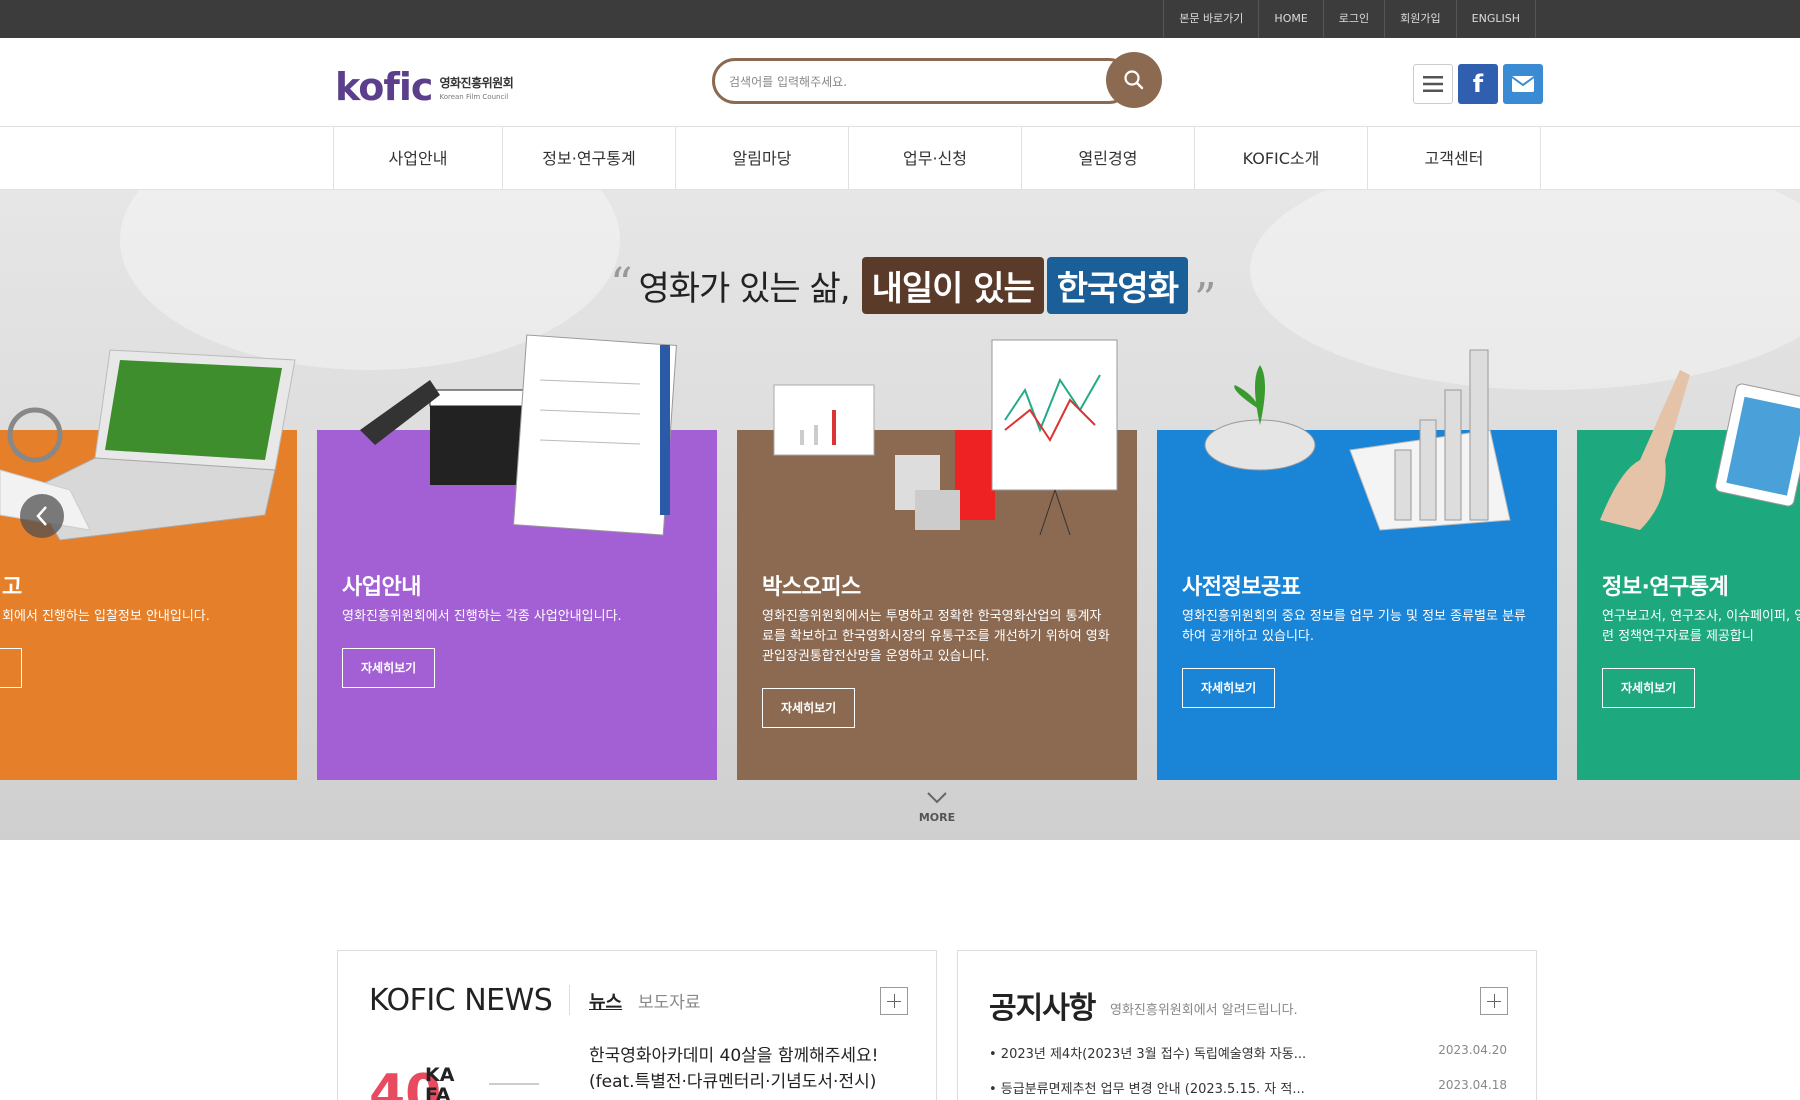 The width and height of the screenshot is (1800, 1100). Describe the element at coordinates (461, 1000) in the screenshot. I see `news-title: KOFIC NEWS` at that location.